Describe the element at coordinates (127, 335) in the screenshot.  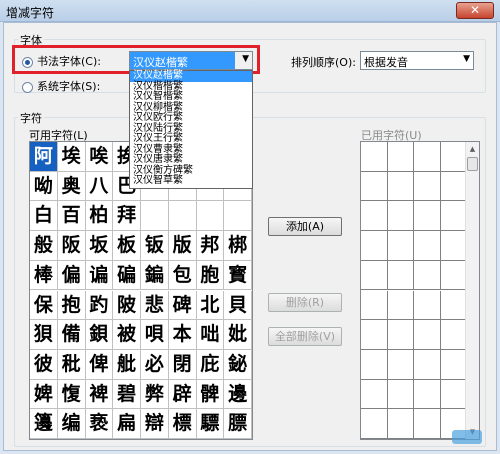
I see `char-cell: 被` at that location.